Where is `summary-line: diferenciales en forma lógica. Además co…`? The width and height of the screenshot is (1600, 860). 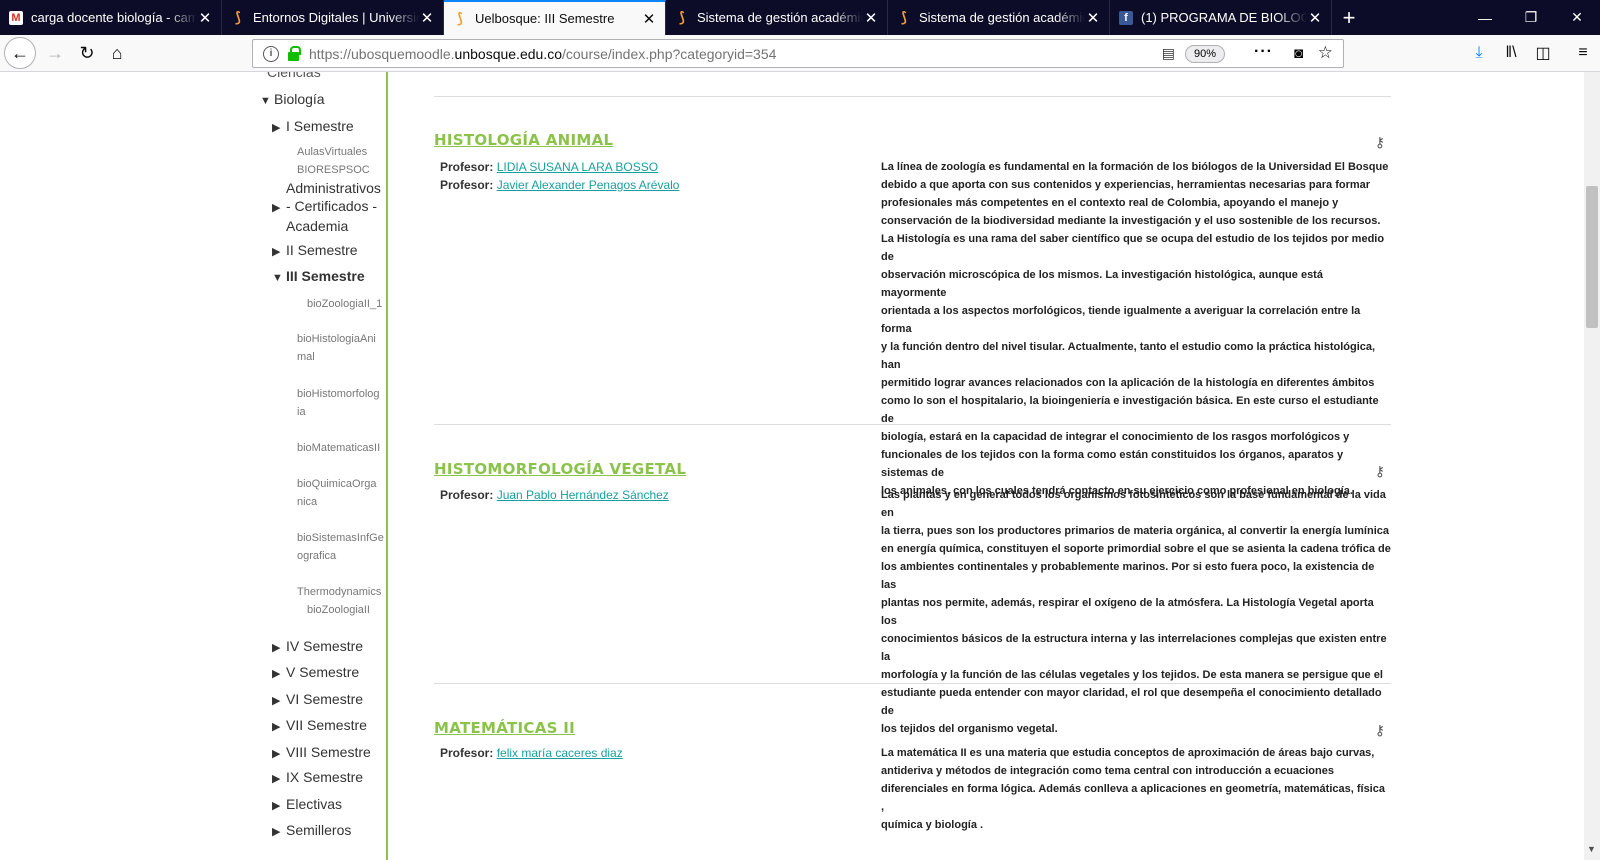
summary-line: diferenciales en forma lógica. Además co… is located at coordinates (1133, 798).